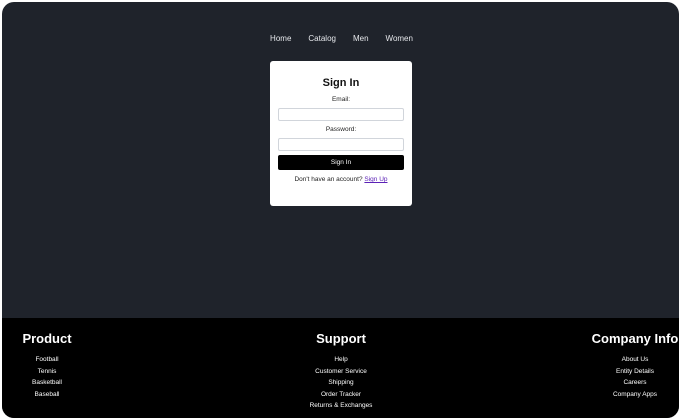  I want to click on no-account-text: Don't have an account?, so click(328, 179).